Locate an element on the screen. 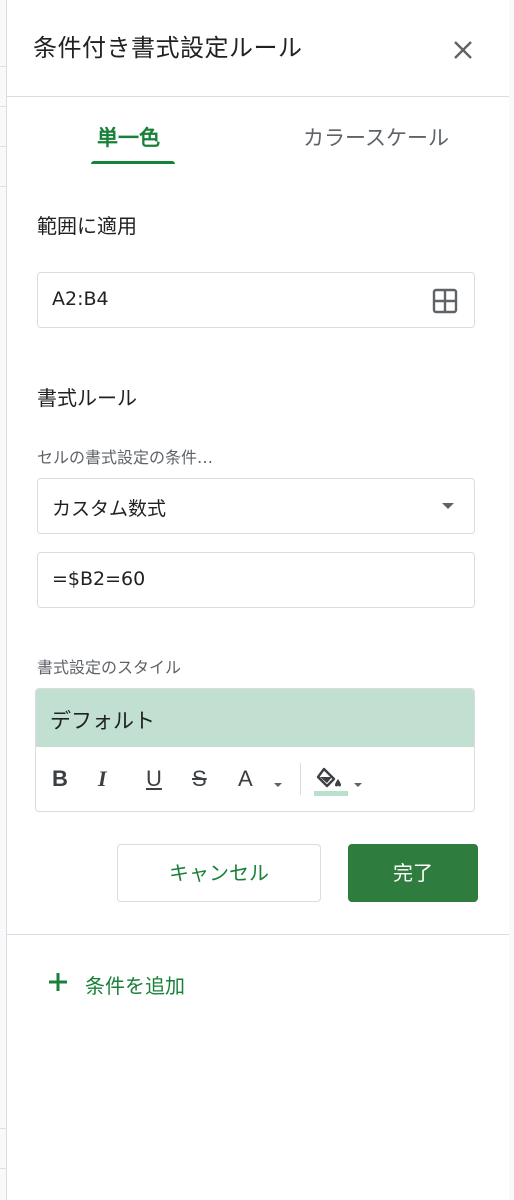 The height and width of the screenshot is (1200, 514). tab-bar: 単一色 カラースケール is located at coordinates (258, 131).